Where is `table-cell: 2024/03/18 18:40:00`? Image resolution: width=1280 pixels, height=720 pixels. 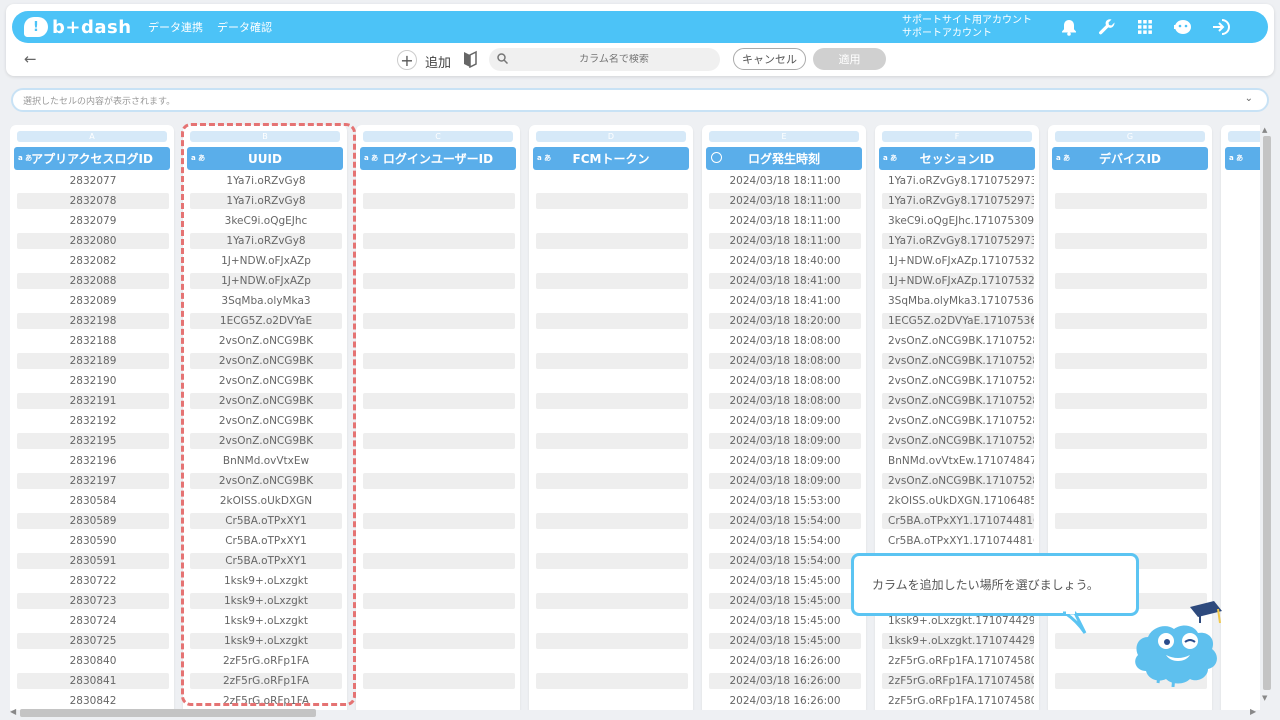
table-cell: 2024/03/18 18:40:00 is located at coordinates (785, 261).